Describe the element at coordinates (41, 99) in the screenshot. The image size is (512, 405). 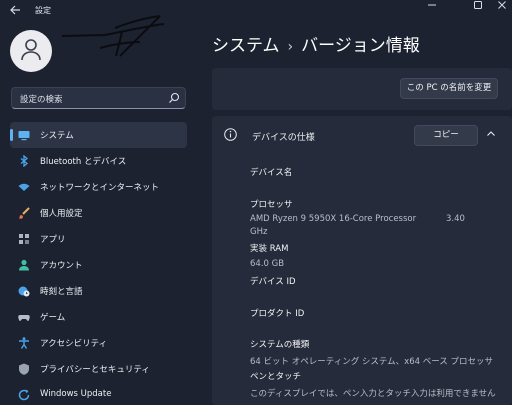
I see `search-input: 設定の検索` at that location.